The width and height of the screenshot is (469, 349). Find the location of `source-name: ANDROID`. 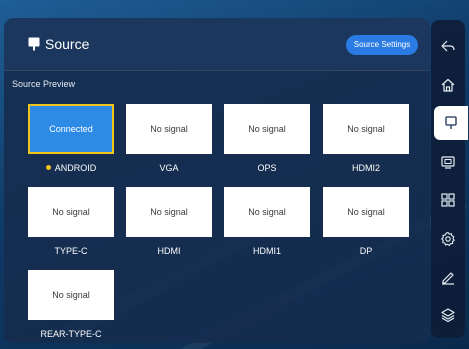

source-name: ANDROID is located at coordinates (75, 168).